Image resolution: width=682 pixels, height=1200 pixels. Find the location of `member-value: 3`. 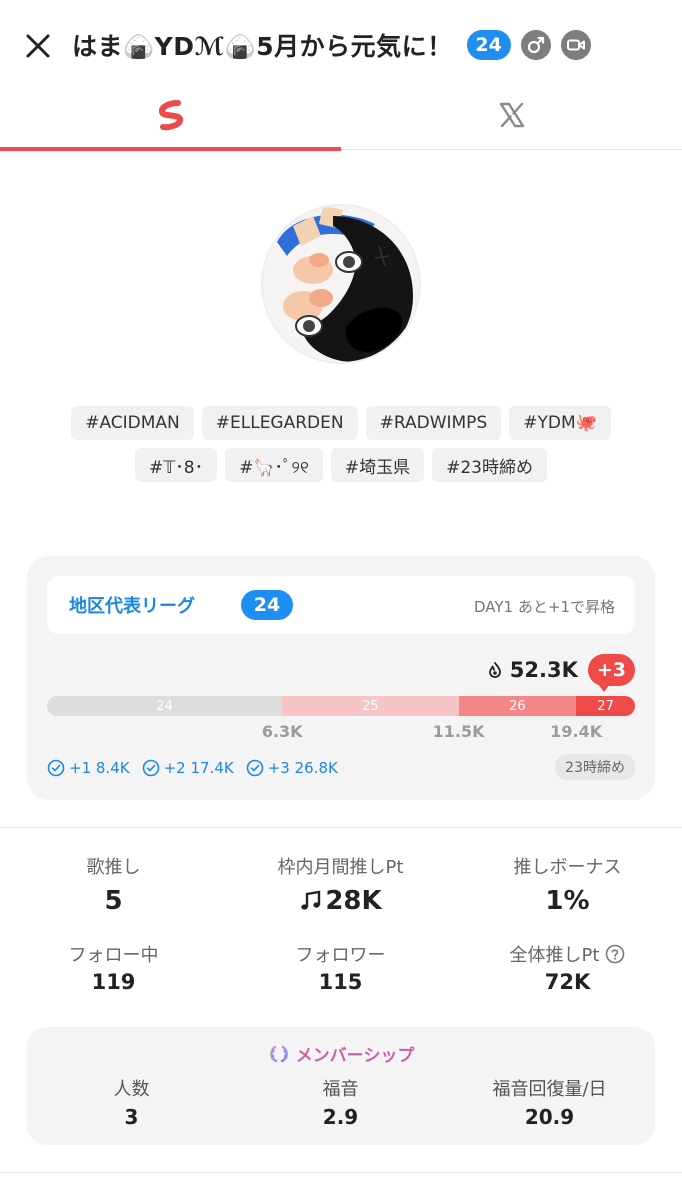

member-value: 3 is located at coordinates (131, 1117).